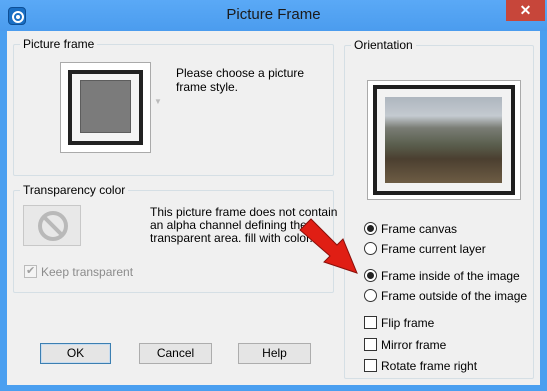  I want to click on cancel-button: Cancel, so click(175, 353).